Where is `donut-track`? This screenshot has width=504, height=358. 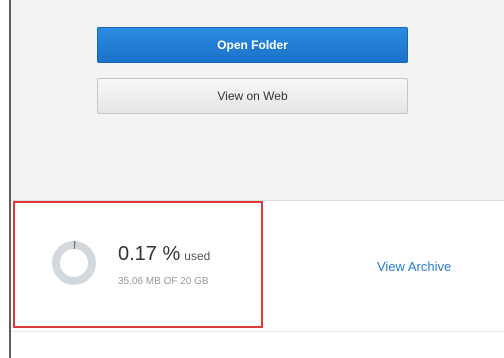
donut-track is located at coordinates (74, 263).